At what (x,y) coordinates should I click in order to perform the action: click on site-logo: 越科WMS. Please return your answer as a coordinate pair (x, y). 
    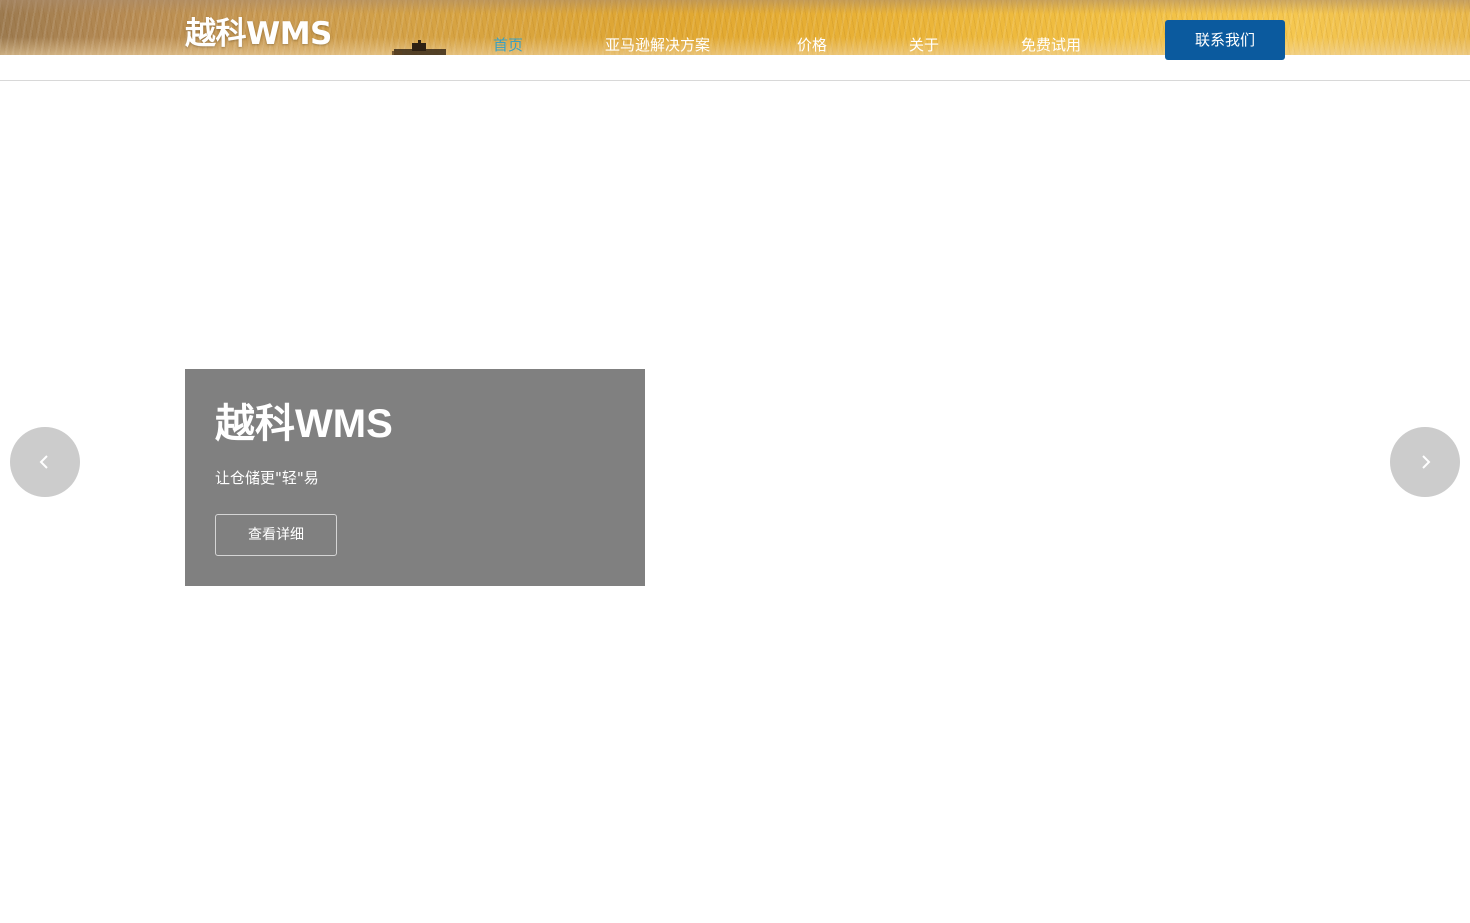
    Looking at the image, I should click on (258, 34).